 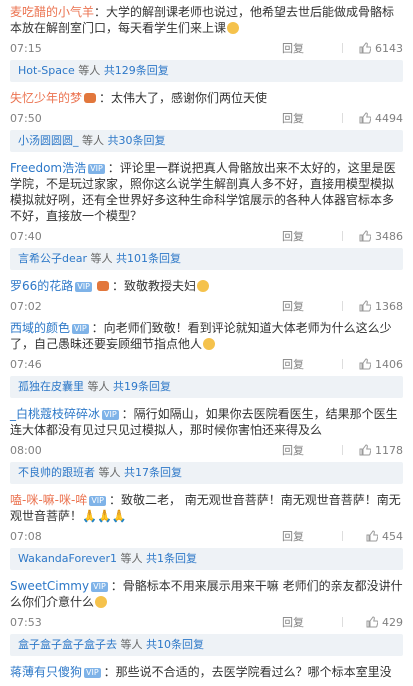 I want to click on comment-meta: 07:40 回复 3486, so click(x=206, y=236).